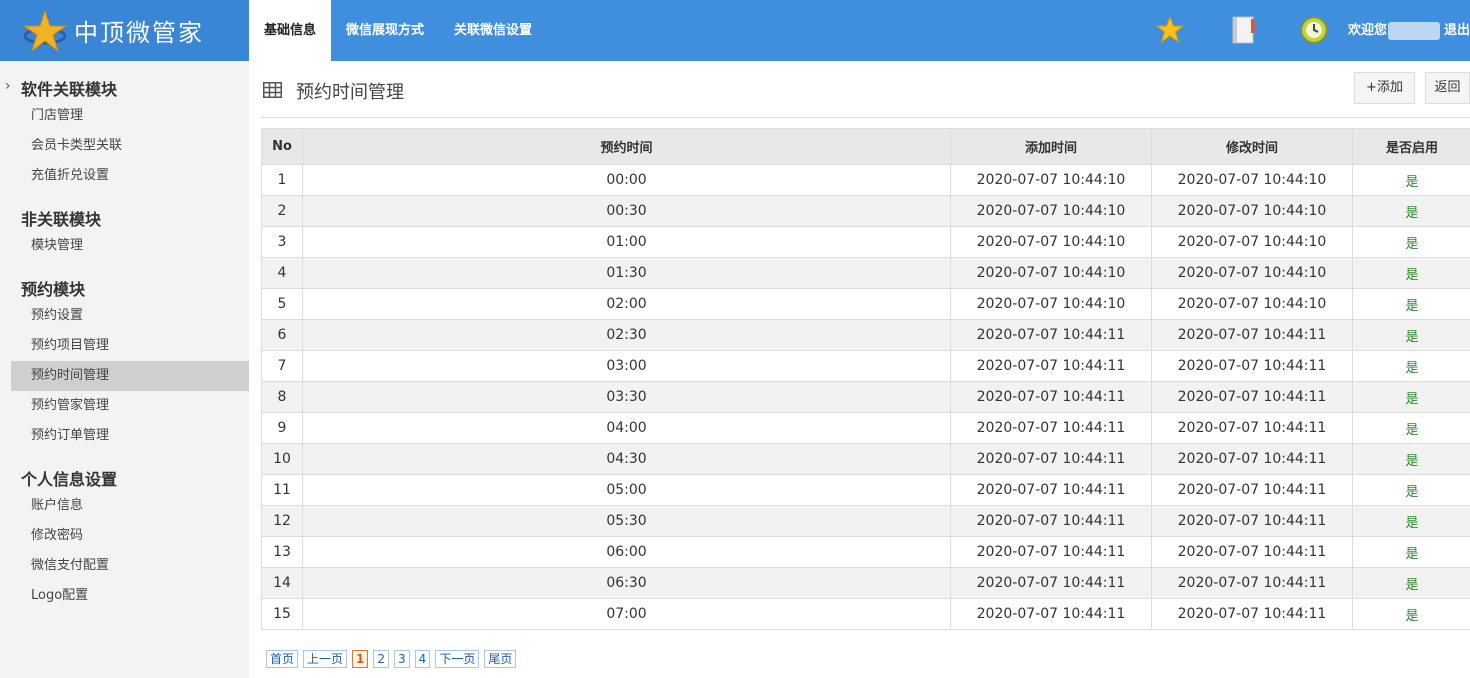 This screenshot has width=1470, height=678. What do you see at coordinates (130, 566) in the screenshot?
I see `sidebar-item-wechat-pay: 微信支付配置` at bounding box center [130, 566].